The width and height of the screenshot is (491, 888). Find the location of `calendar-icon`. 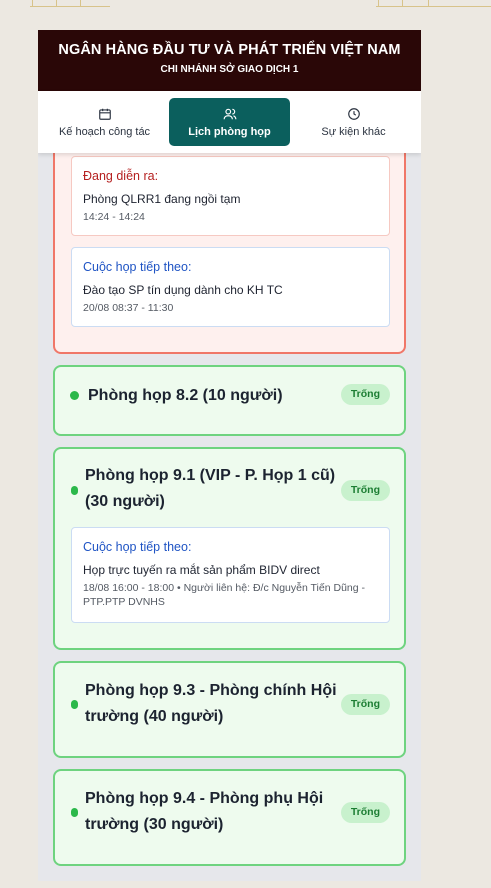

calendar-icon is located at coordinates (104, 114).